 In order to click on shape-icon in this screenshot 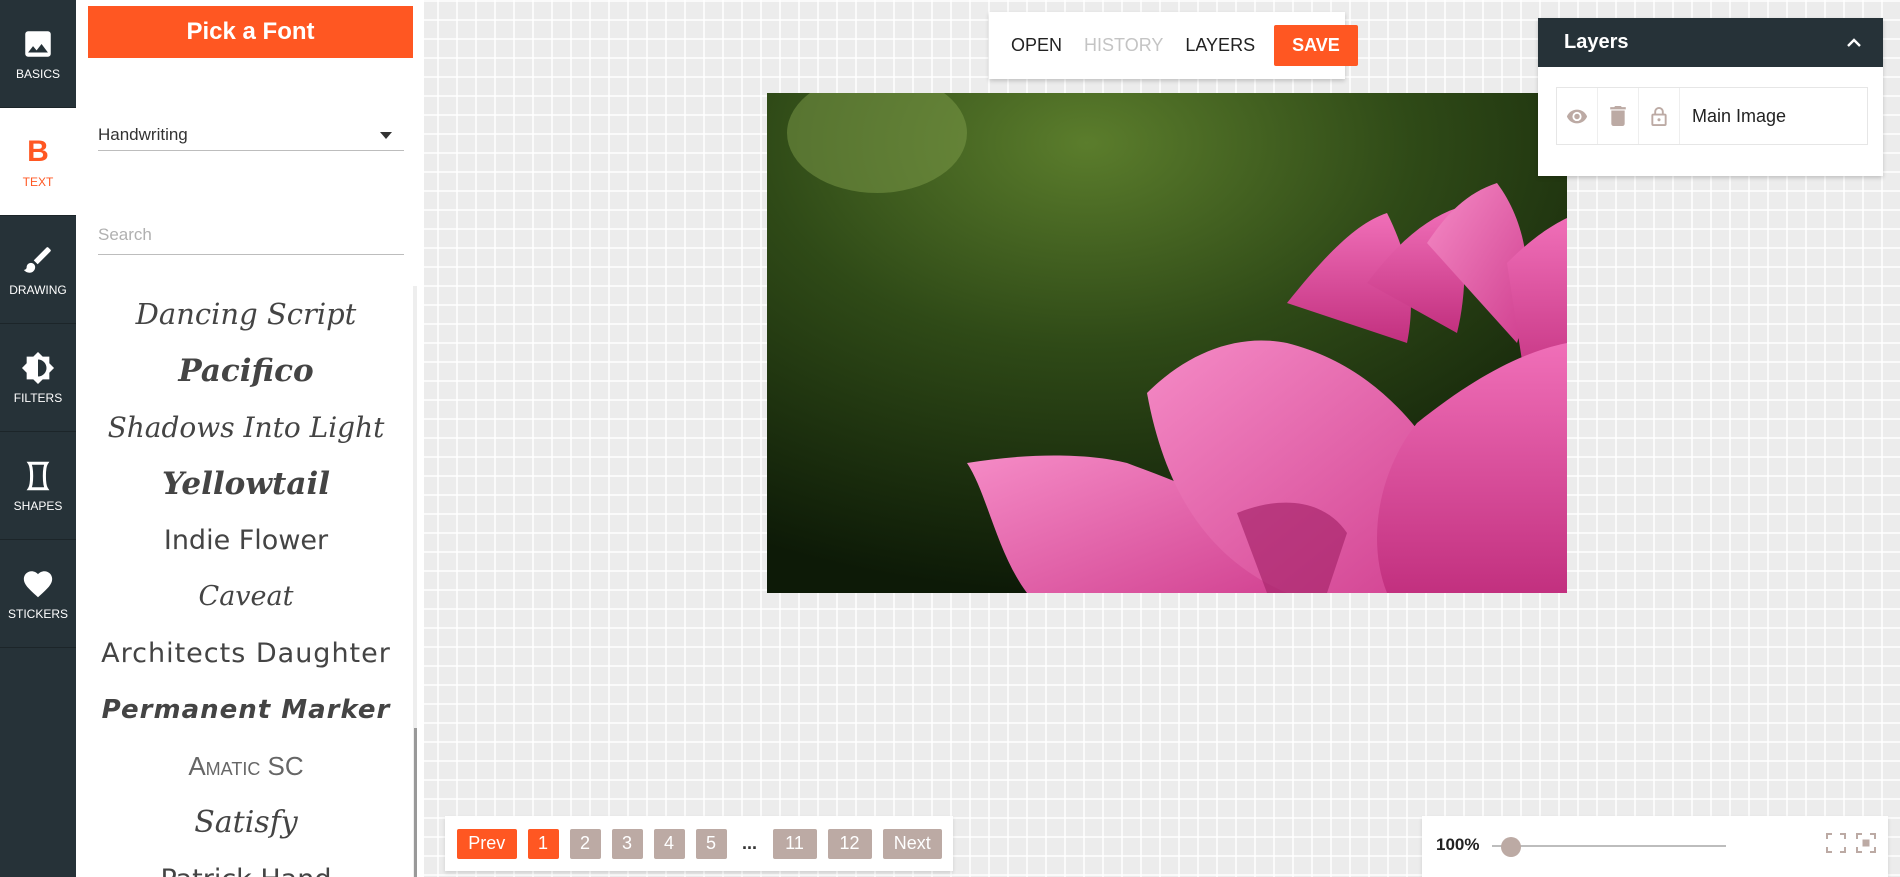, I will do `click(38, 475)`.